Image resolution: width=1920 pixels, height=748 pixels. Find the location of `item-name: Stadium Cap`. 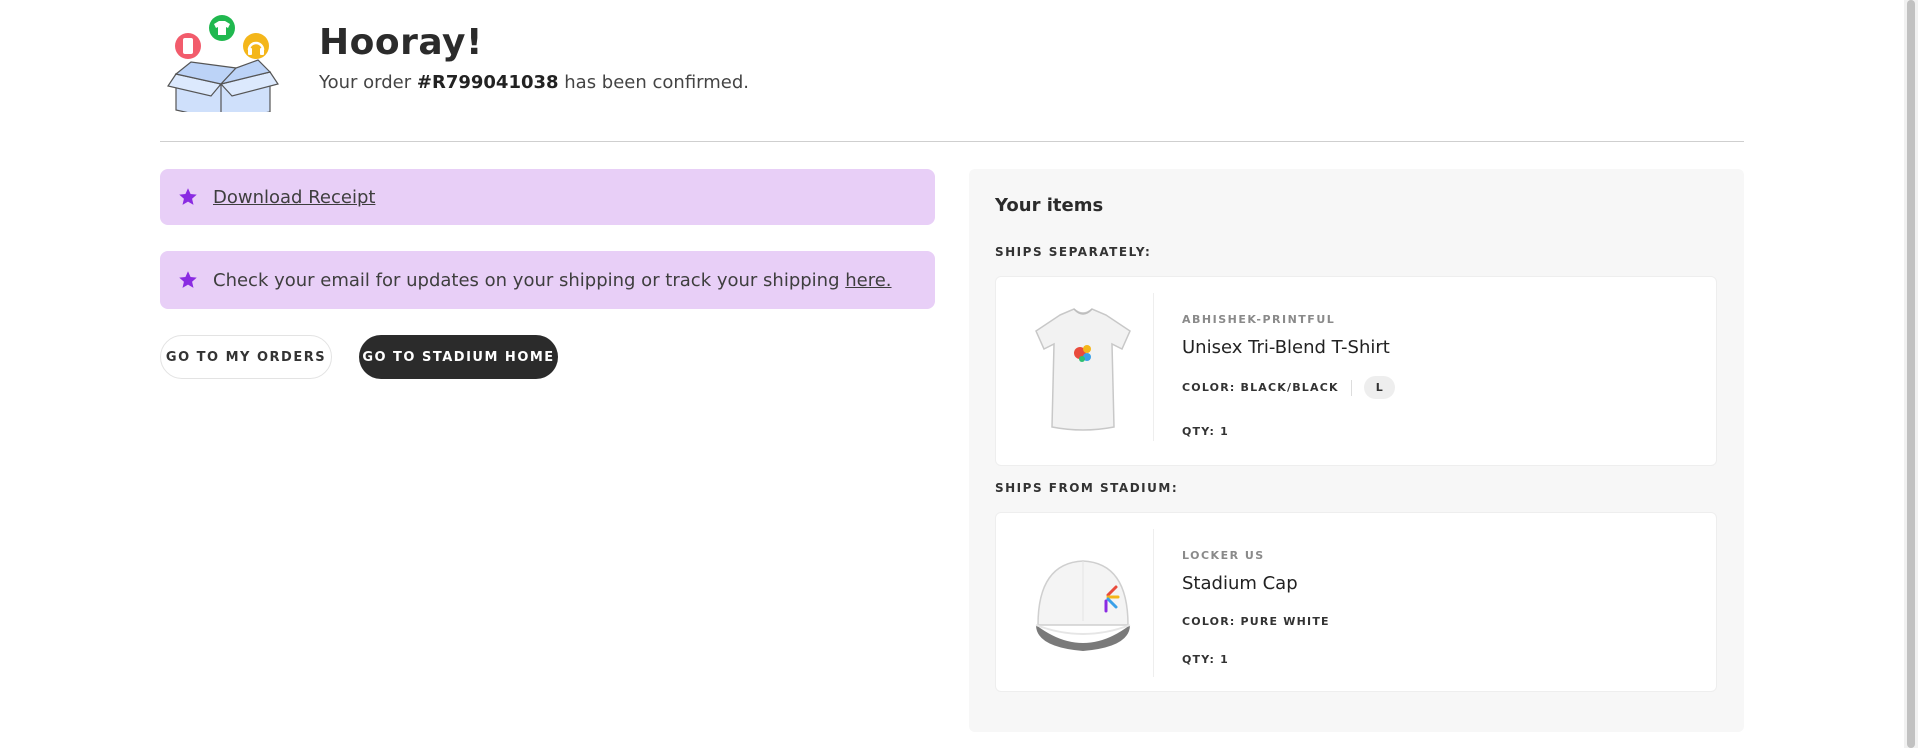

item-name: Stadium Cap is located at coordinates (1240, 583).